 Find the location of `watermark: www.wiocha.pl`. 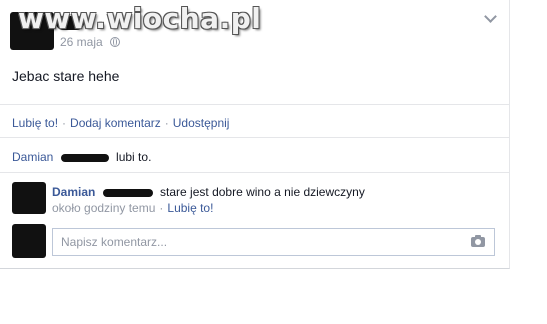

watermark: www.wiocha.pl is located at coordinates (140, 18).